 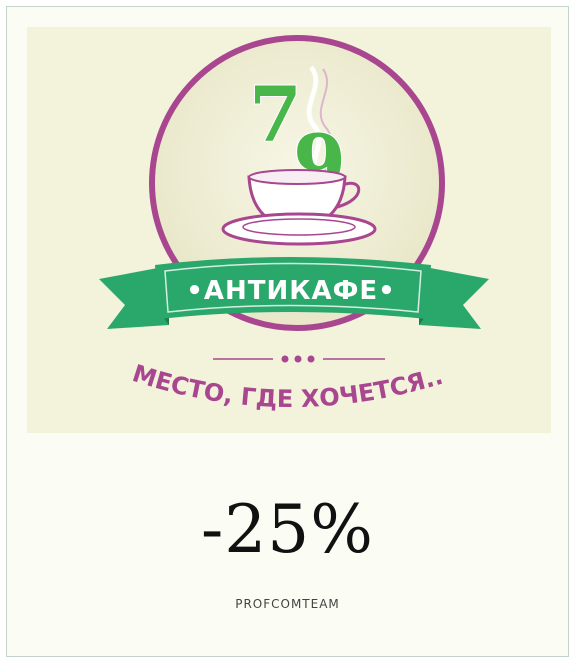 I want to click on ribbon-text: •АНТИКАФЕ•, so click(x=291, y=291).